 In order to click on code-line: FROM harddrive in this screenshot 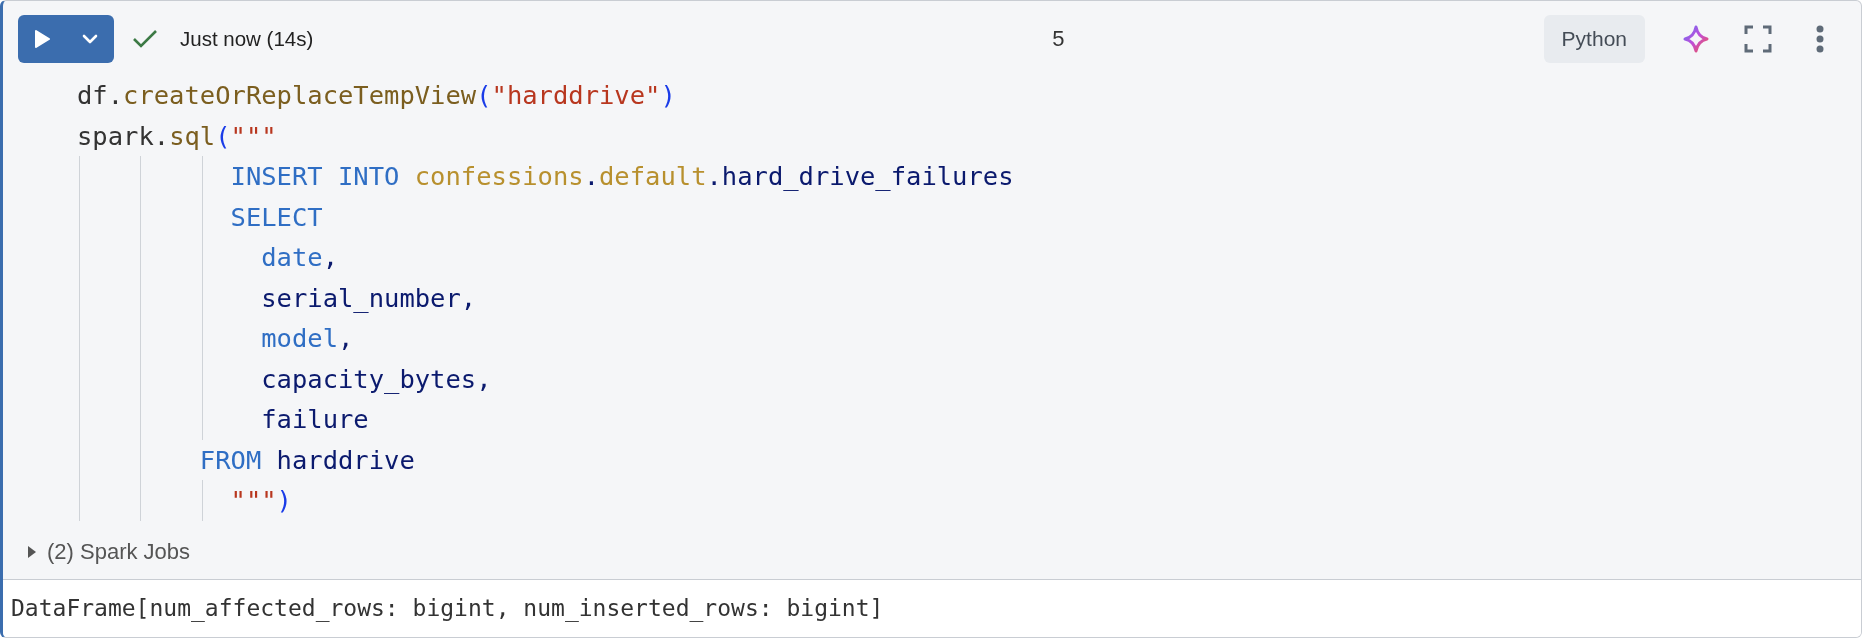, I will do `click(306, 459)`.